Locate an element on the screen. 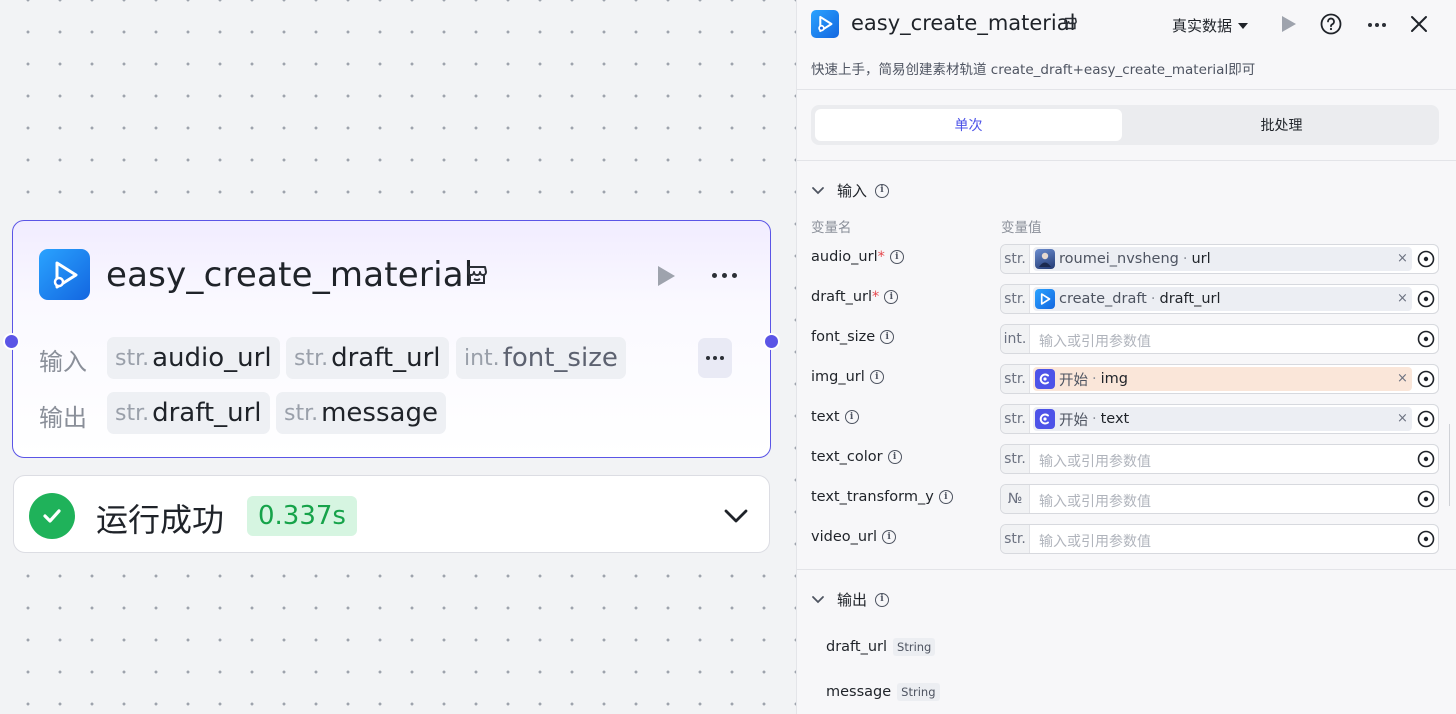 This screenshot has width=1456, height=714. param-field-video-url: str. 输入或引用参数值 is located at coordinates (1219, 539).